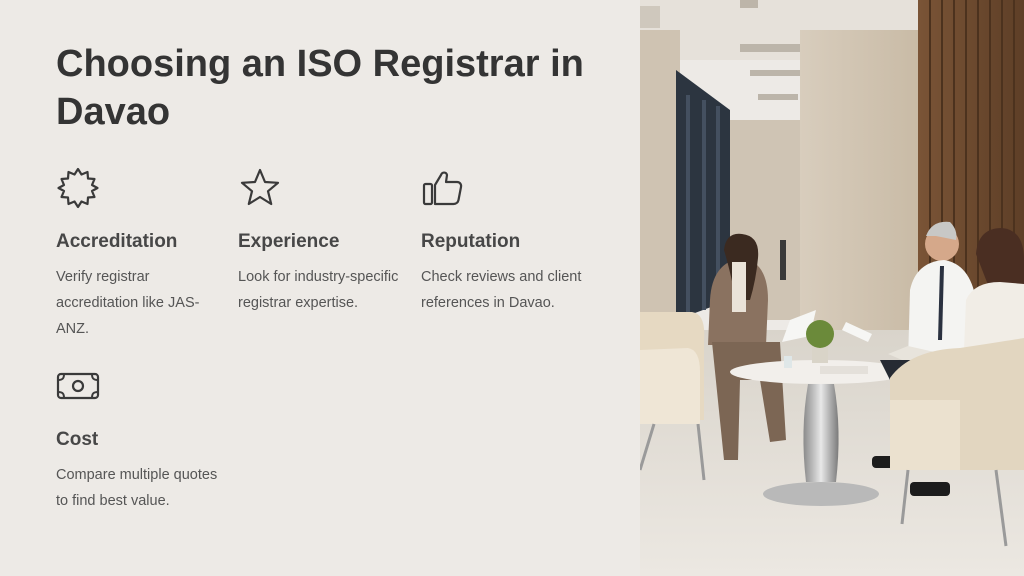 Image resolution: width=1024 pixels, height=576 pixels. What do you see at coordinates (78, 386) in the screenshot?
I see `banknote-icon` at bounding box center [78, 386].